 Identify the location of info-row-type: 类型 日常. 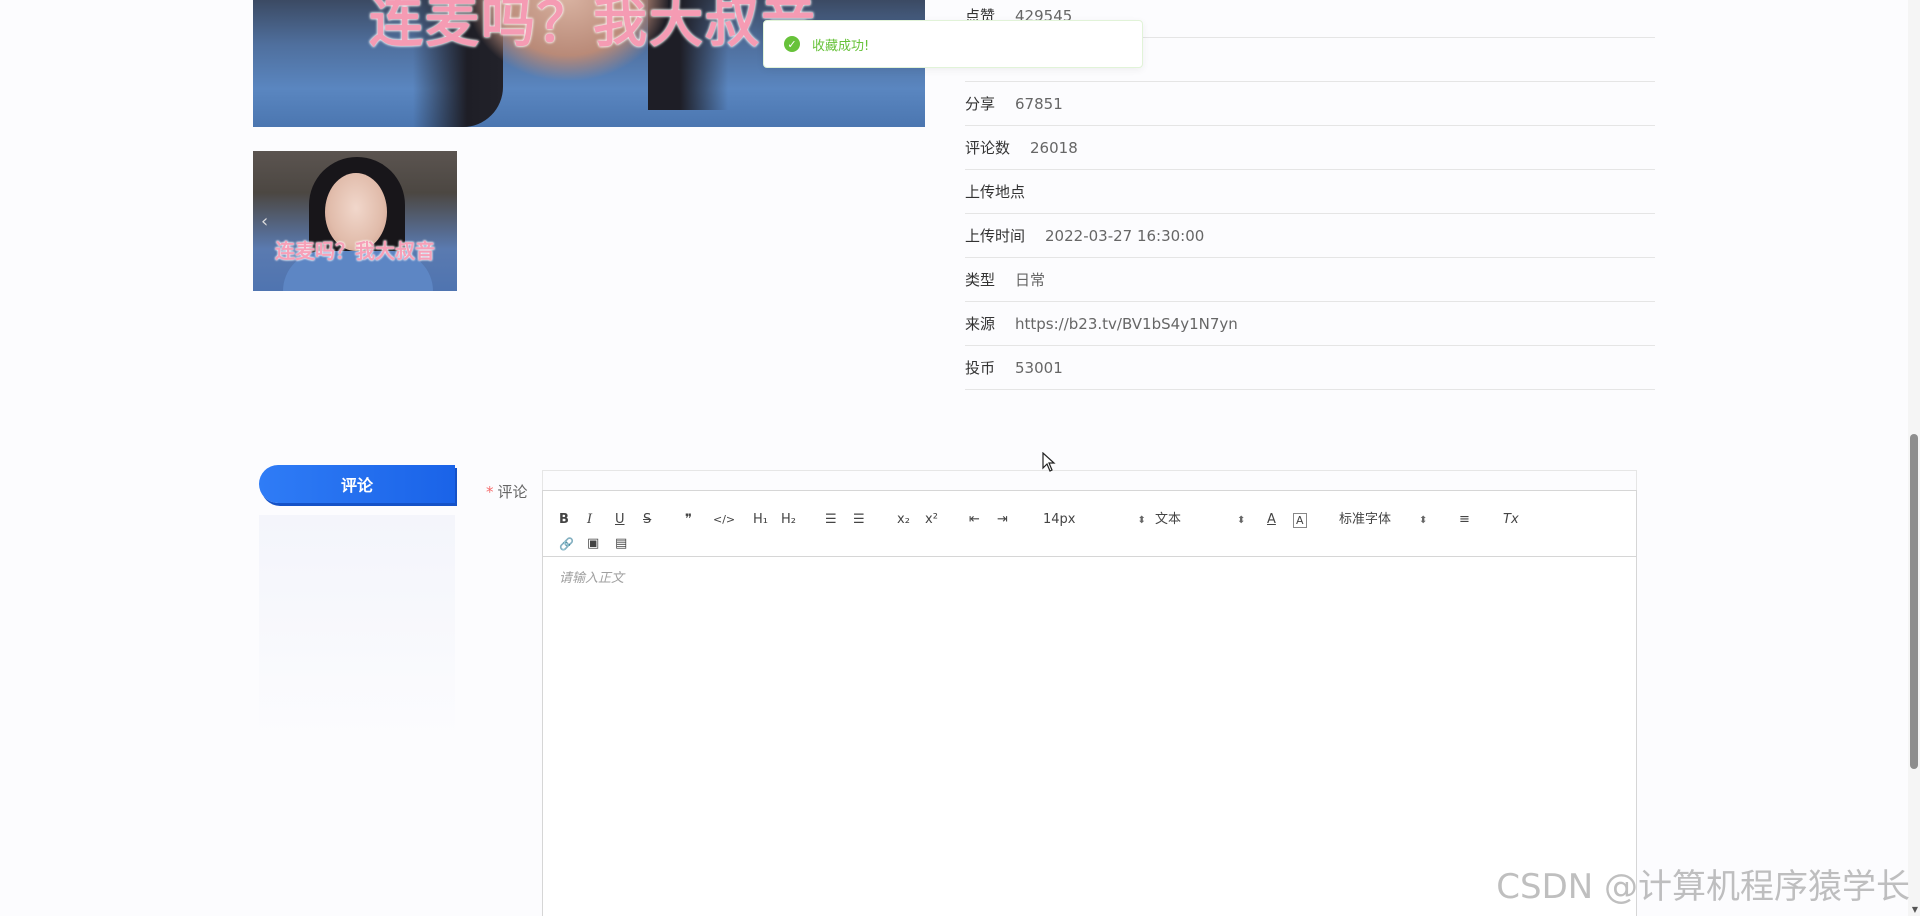
(1310, 280).